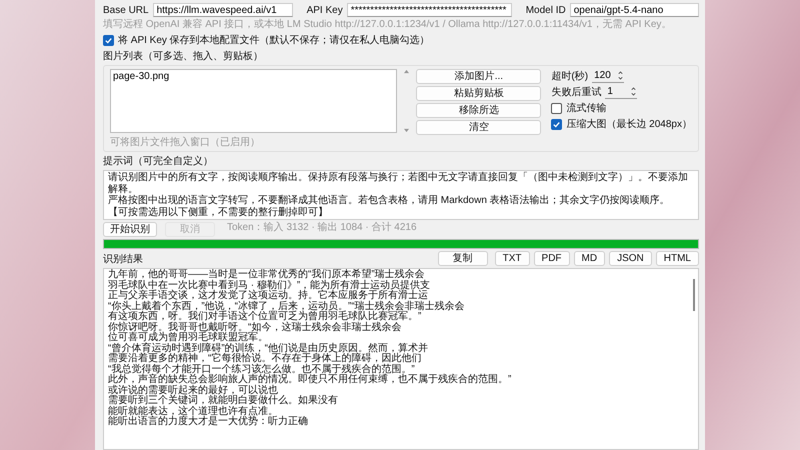 The image size is (800, 450). I want to click on export-button: HTML, so click(677, 258).